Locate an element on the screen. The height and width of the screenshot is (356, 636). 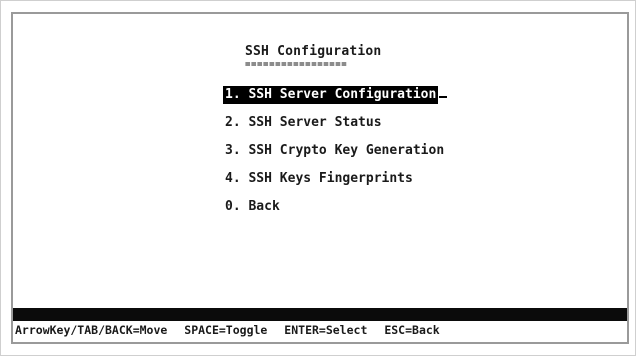
menu-item-ssh-server-configuration: 1. SSH Server Configuration is located at coordinates (335, 100).